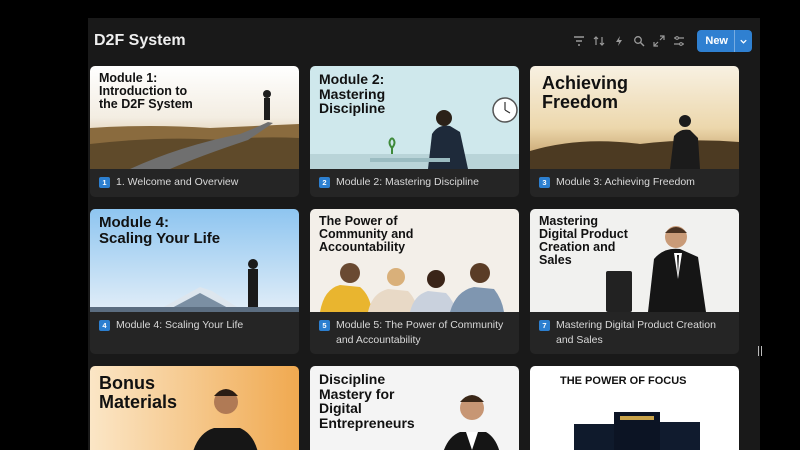  Describe the element at coordinates (414, 260) in the screenshot. I see `card-cover: The Power of Community and Accountability` at that location.